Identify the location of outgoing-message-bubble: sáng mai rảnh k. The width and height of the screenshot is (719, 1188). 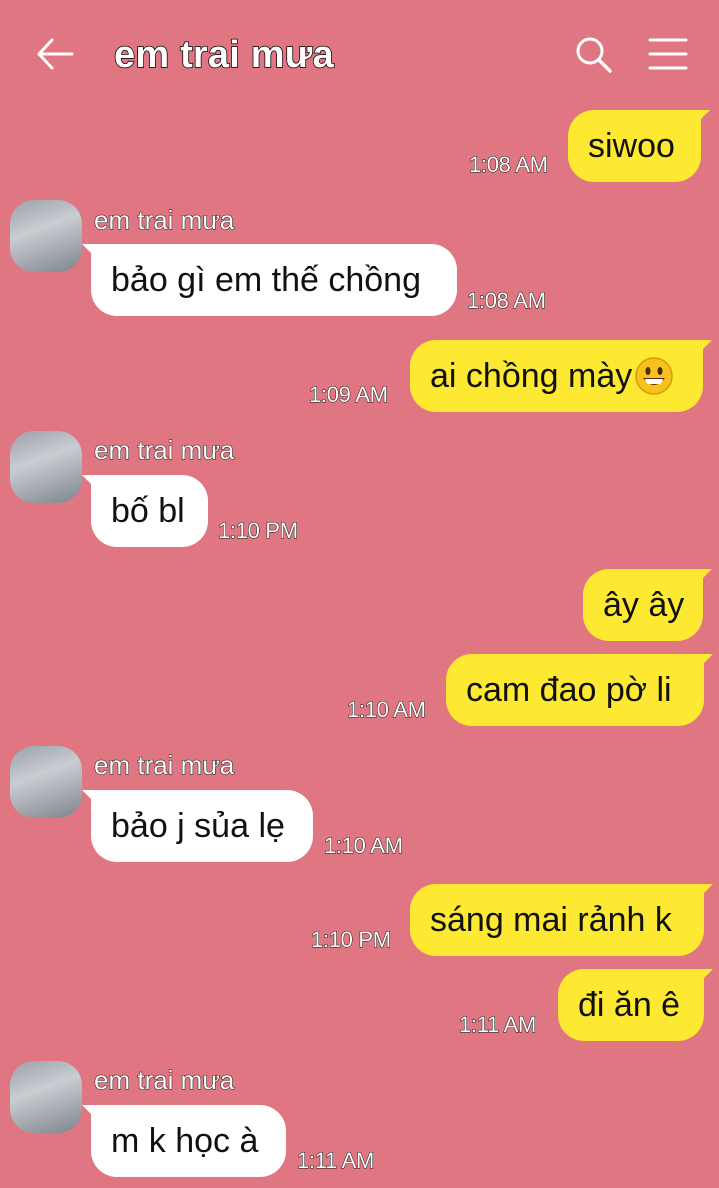
(557, 920).